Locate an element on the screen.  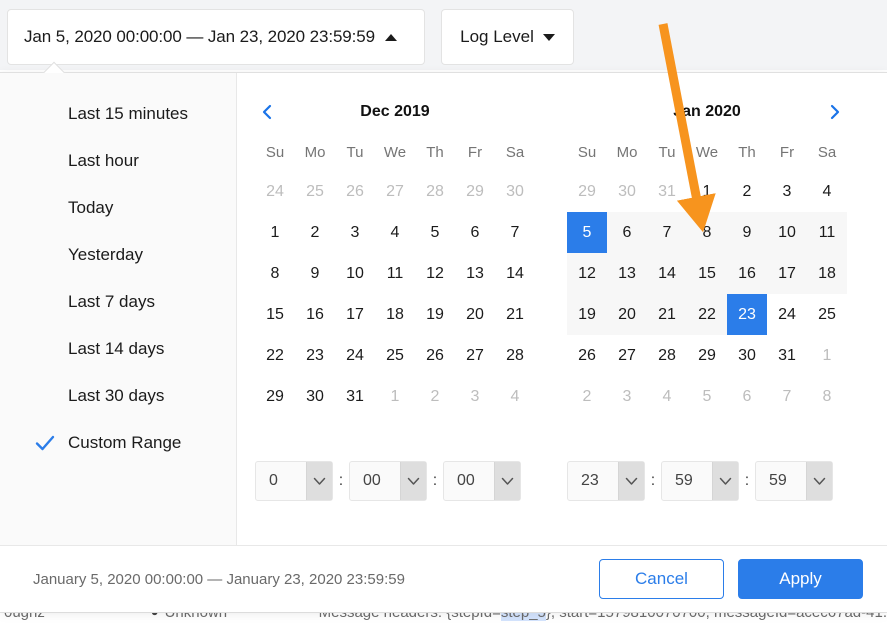
sidebar-item-last-14-days: Last 14 days is located at coordinates (118, 348).